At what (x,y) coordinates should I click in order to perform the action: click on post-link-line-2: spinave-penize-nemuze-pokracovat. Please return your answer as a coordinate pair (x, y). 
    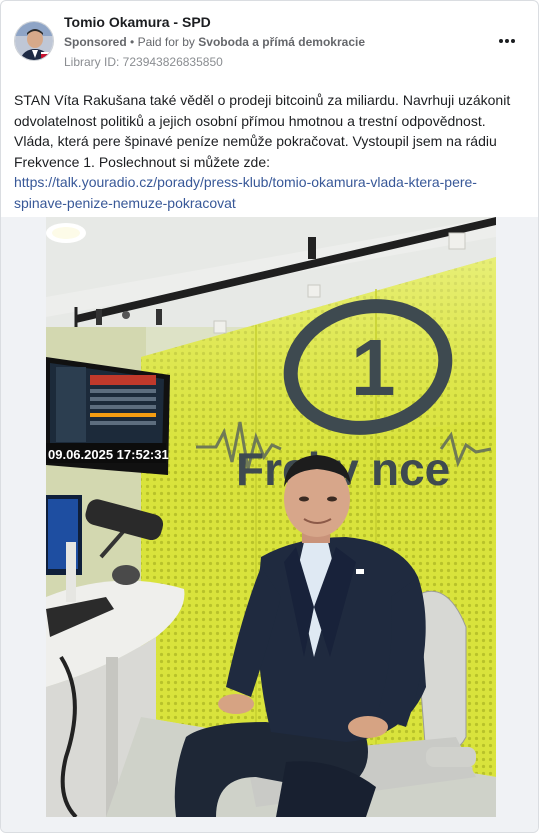
    Looking at the image, I should click on (125, 202).